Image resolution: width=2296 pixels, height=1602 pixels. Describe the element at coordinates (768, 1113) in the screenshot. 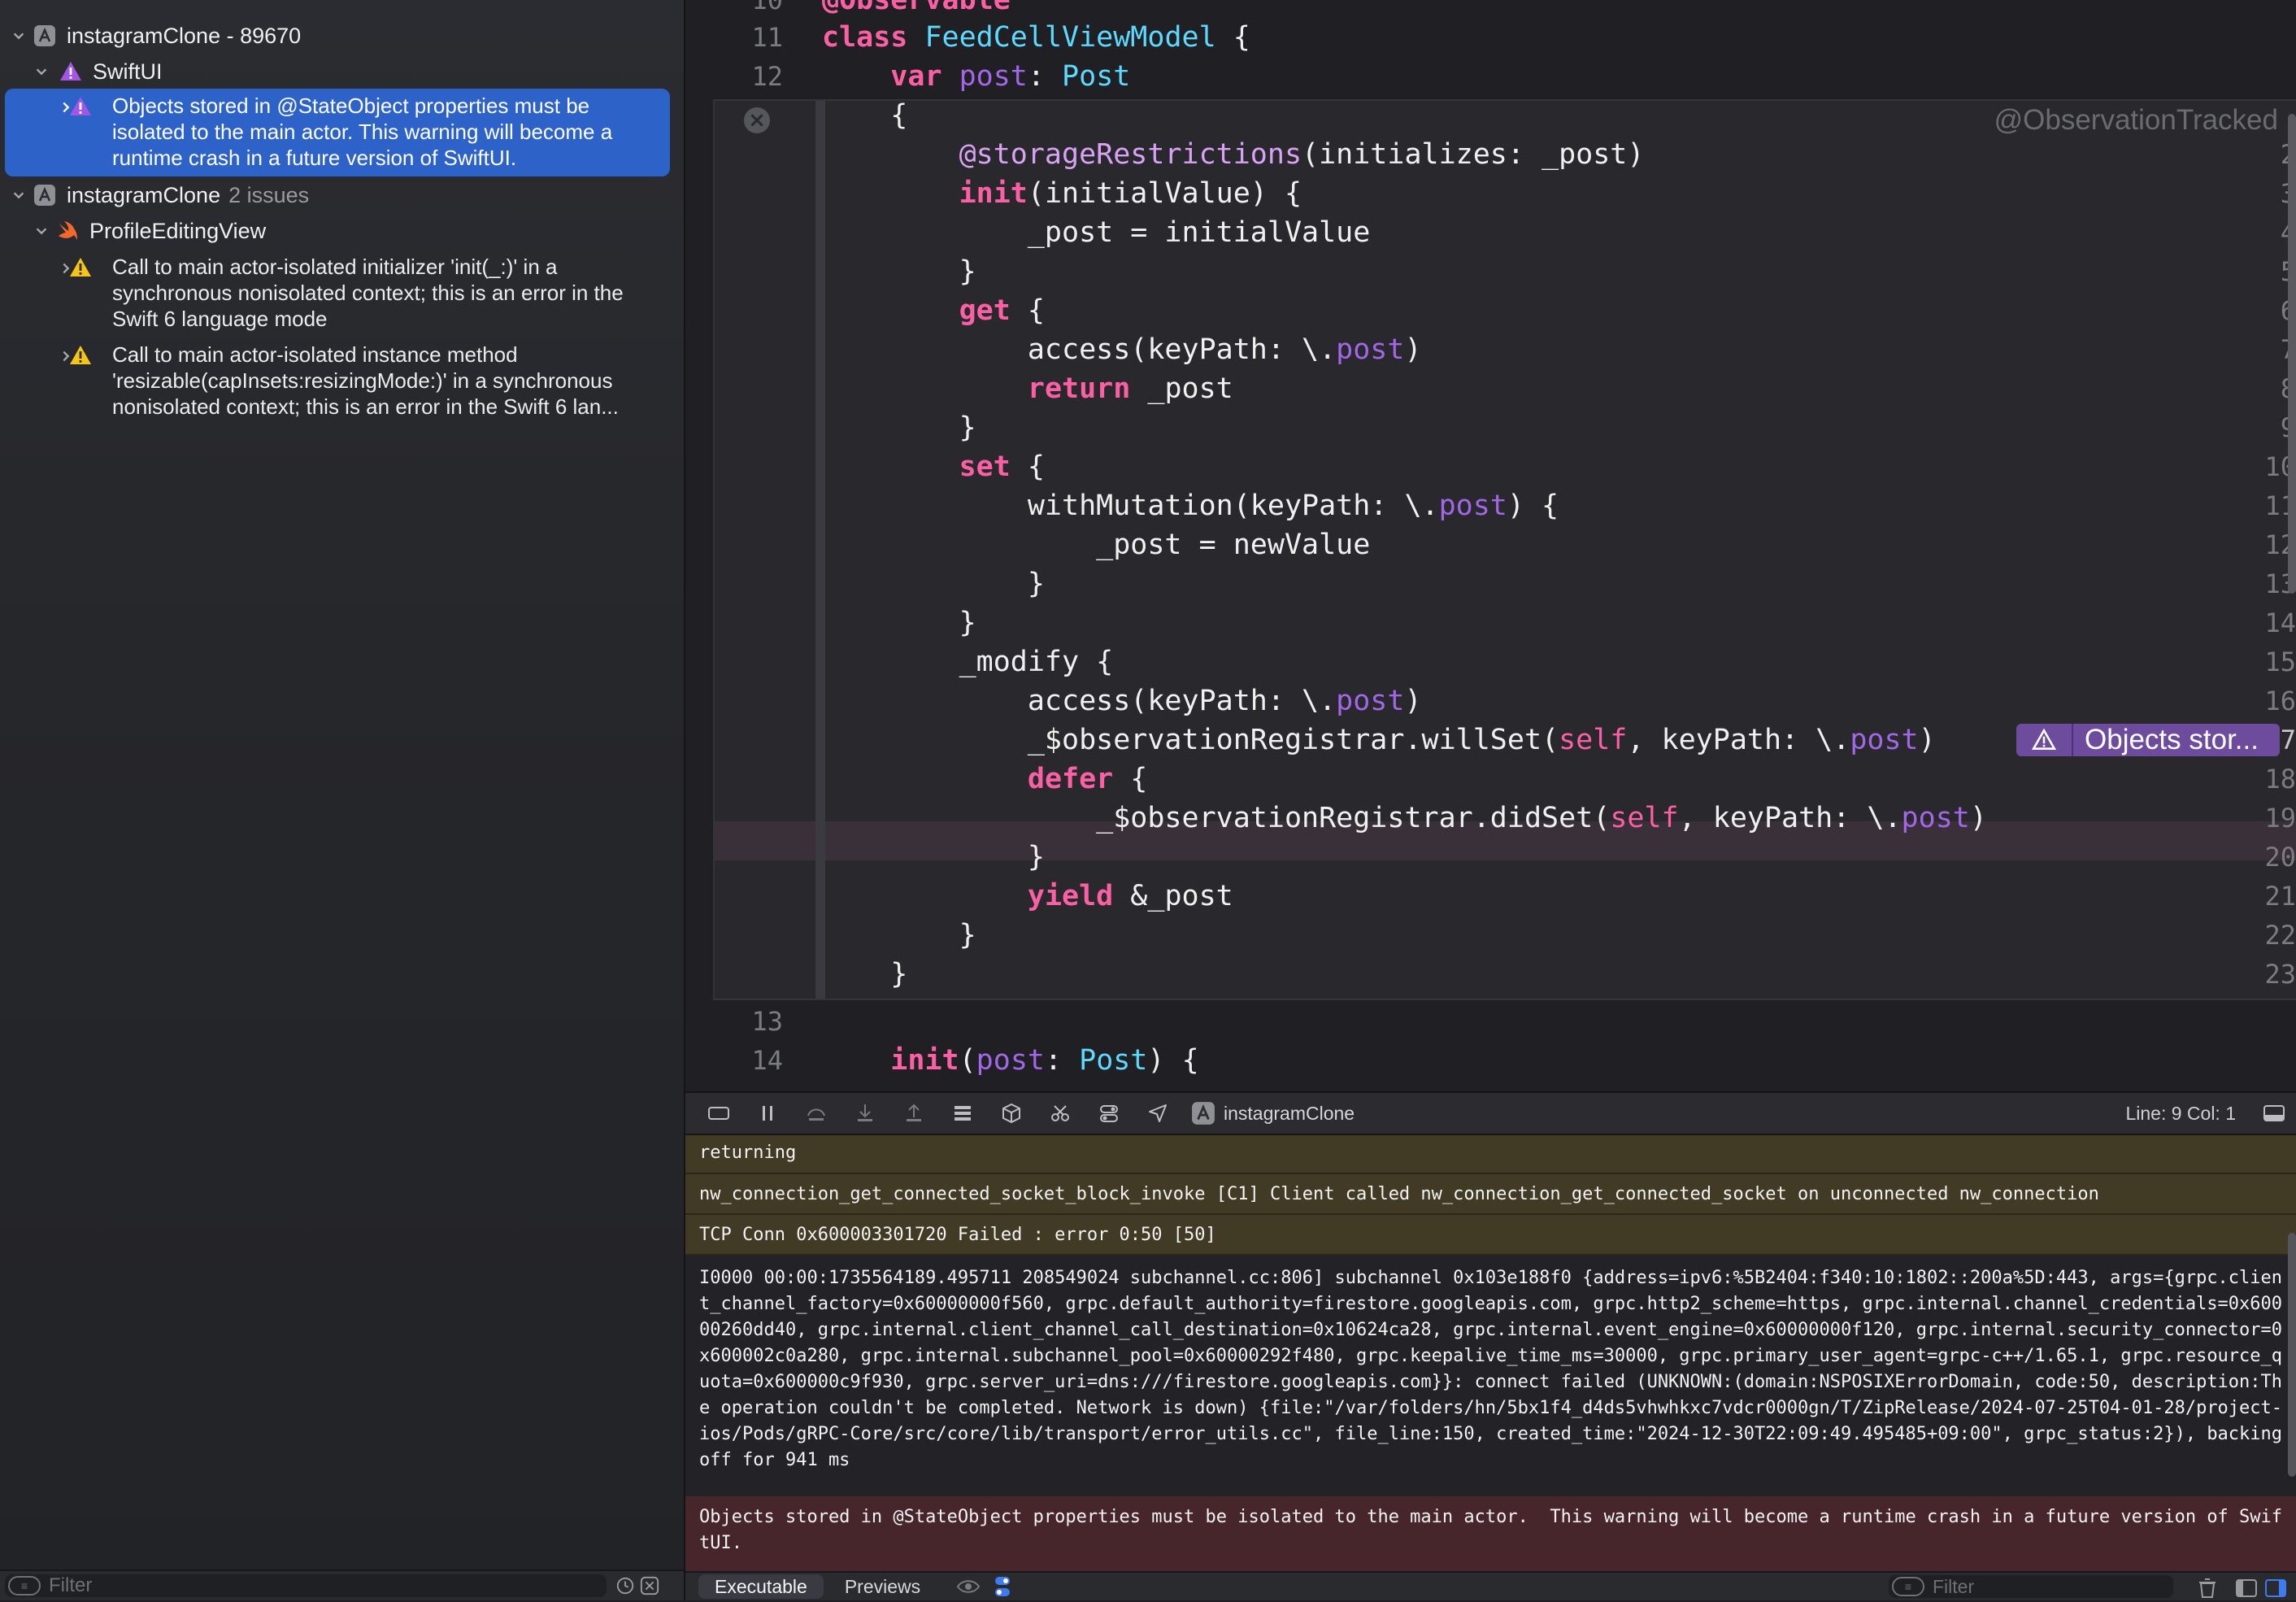

I see `pause-icon` at that location.